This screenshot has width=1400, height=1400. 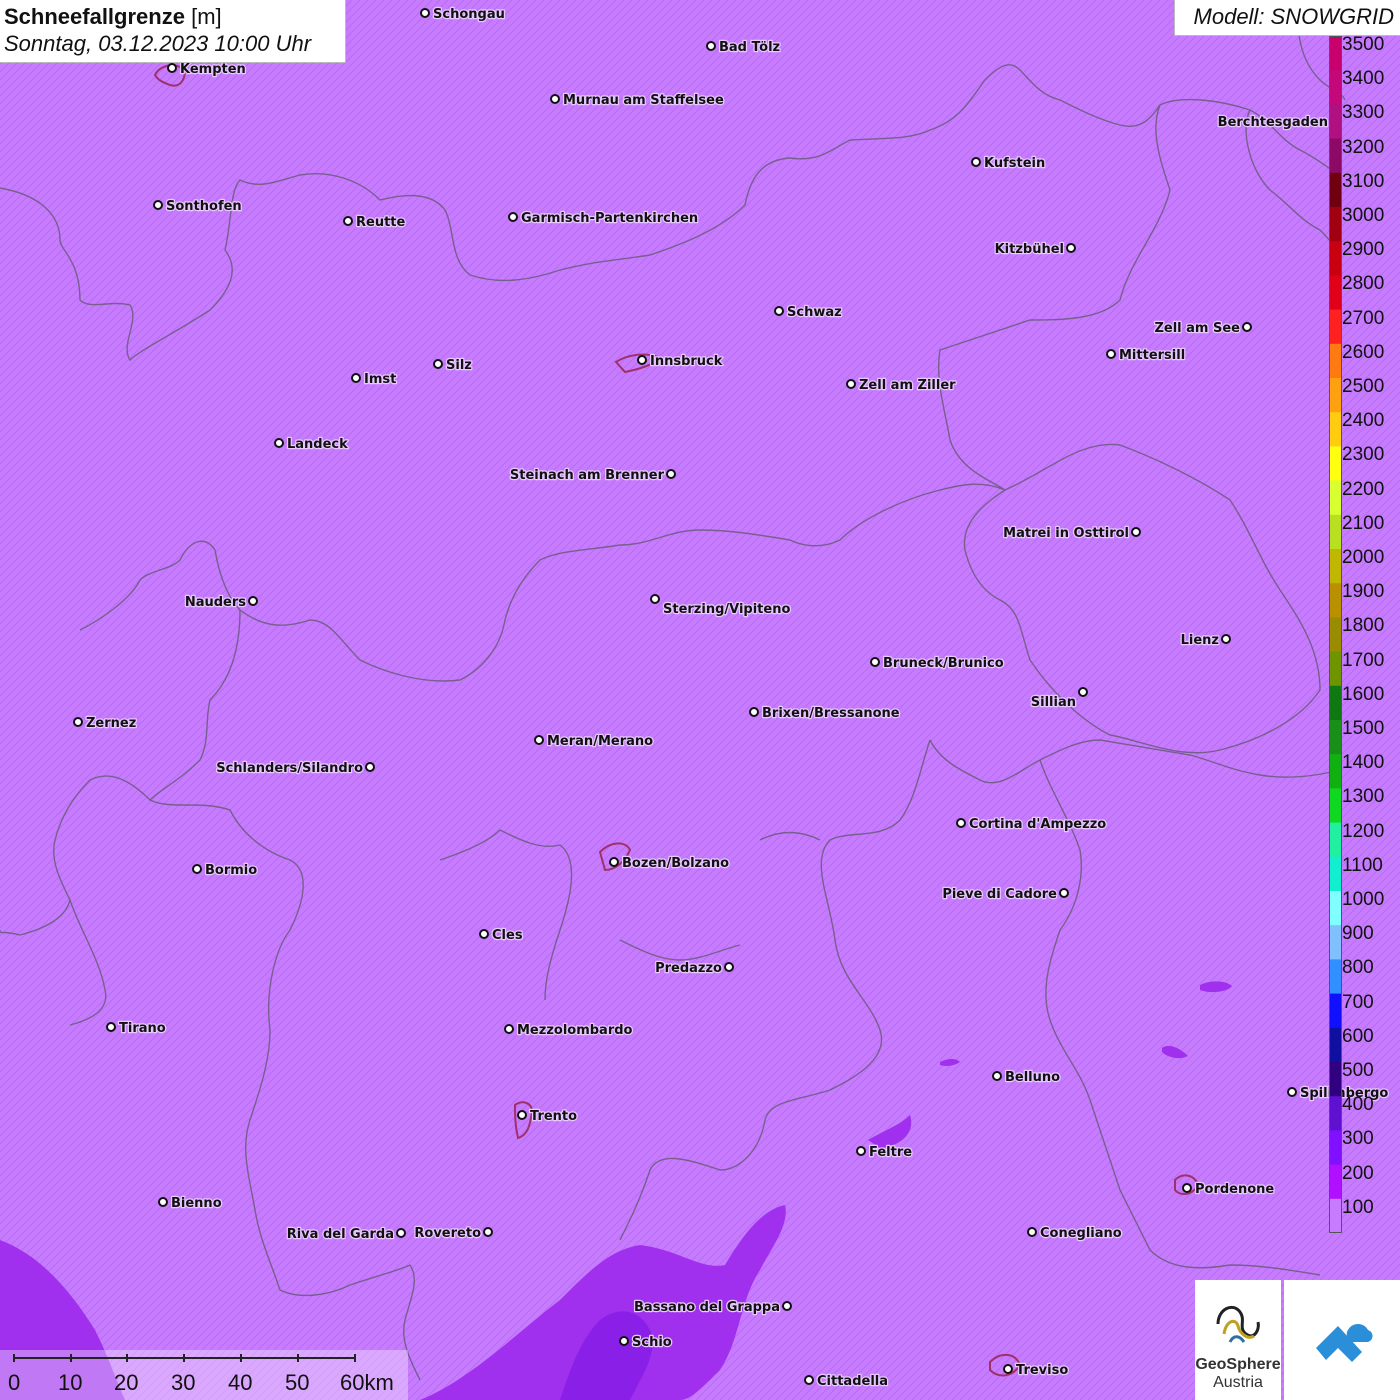 I want to click on city-marker: Pordenone, so click(x=1229, y=1189).